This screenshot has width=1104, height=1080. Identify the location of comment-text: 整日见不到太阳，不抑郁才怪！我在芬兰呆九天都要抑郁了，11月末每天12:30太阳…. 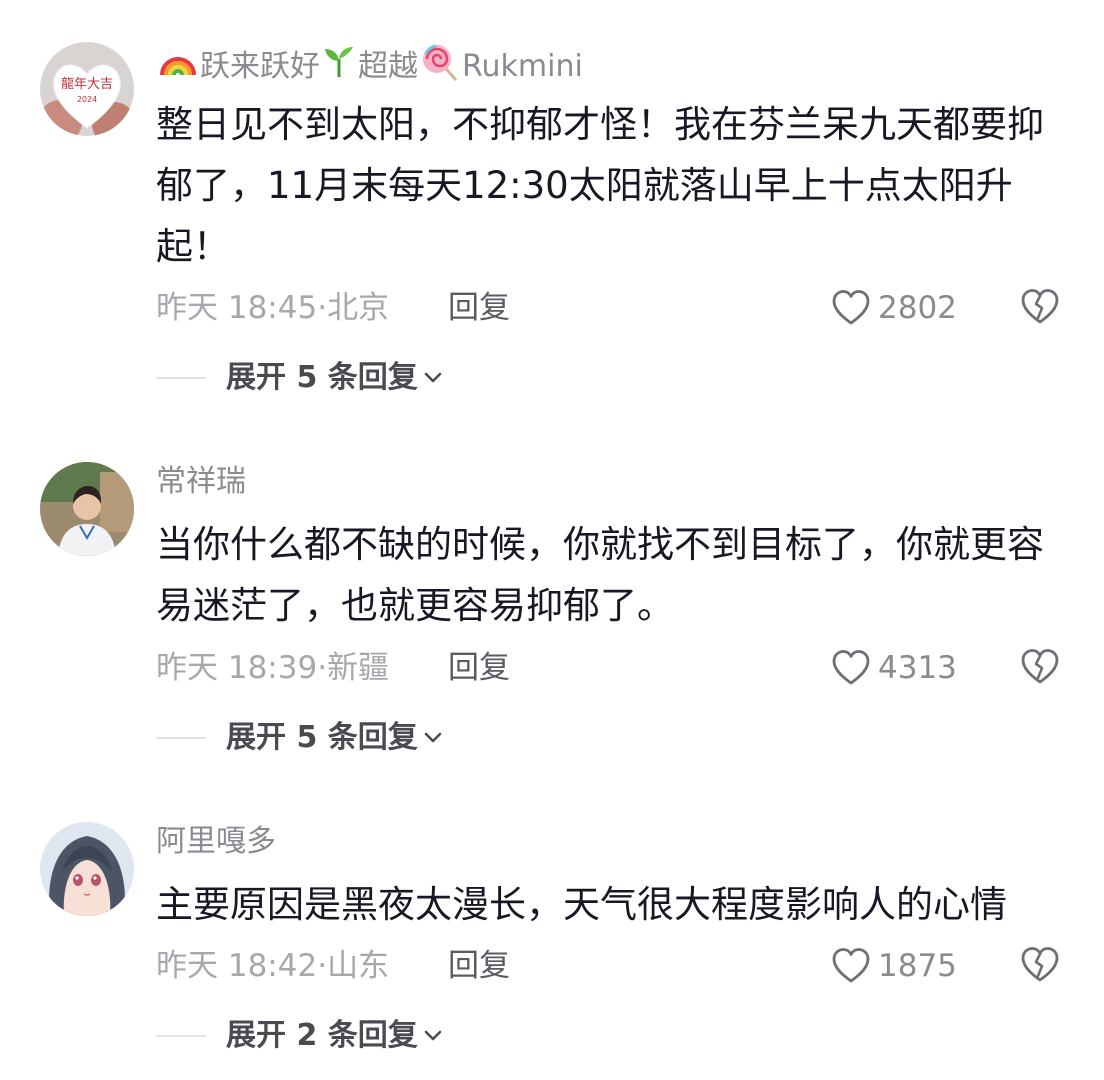
(600, 185).